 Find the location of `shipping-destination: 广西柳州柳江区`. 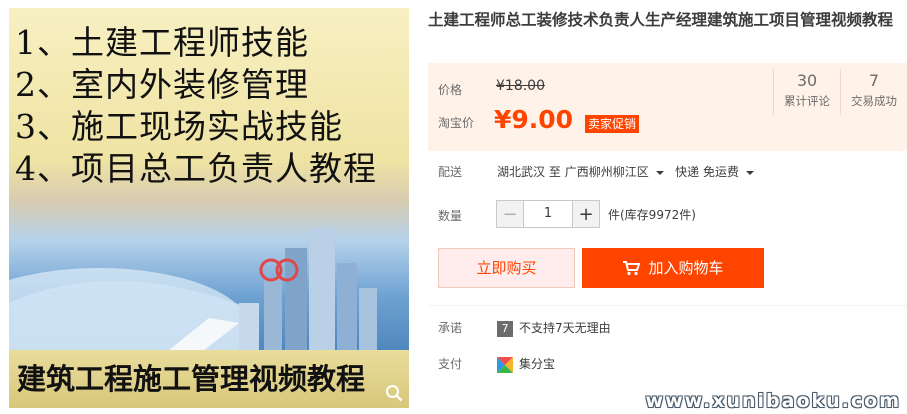

shipping-destination: 广西柳州柳江区 is located at coordinates (606, 172).